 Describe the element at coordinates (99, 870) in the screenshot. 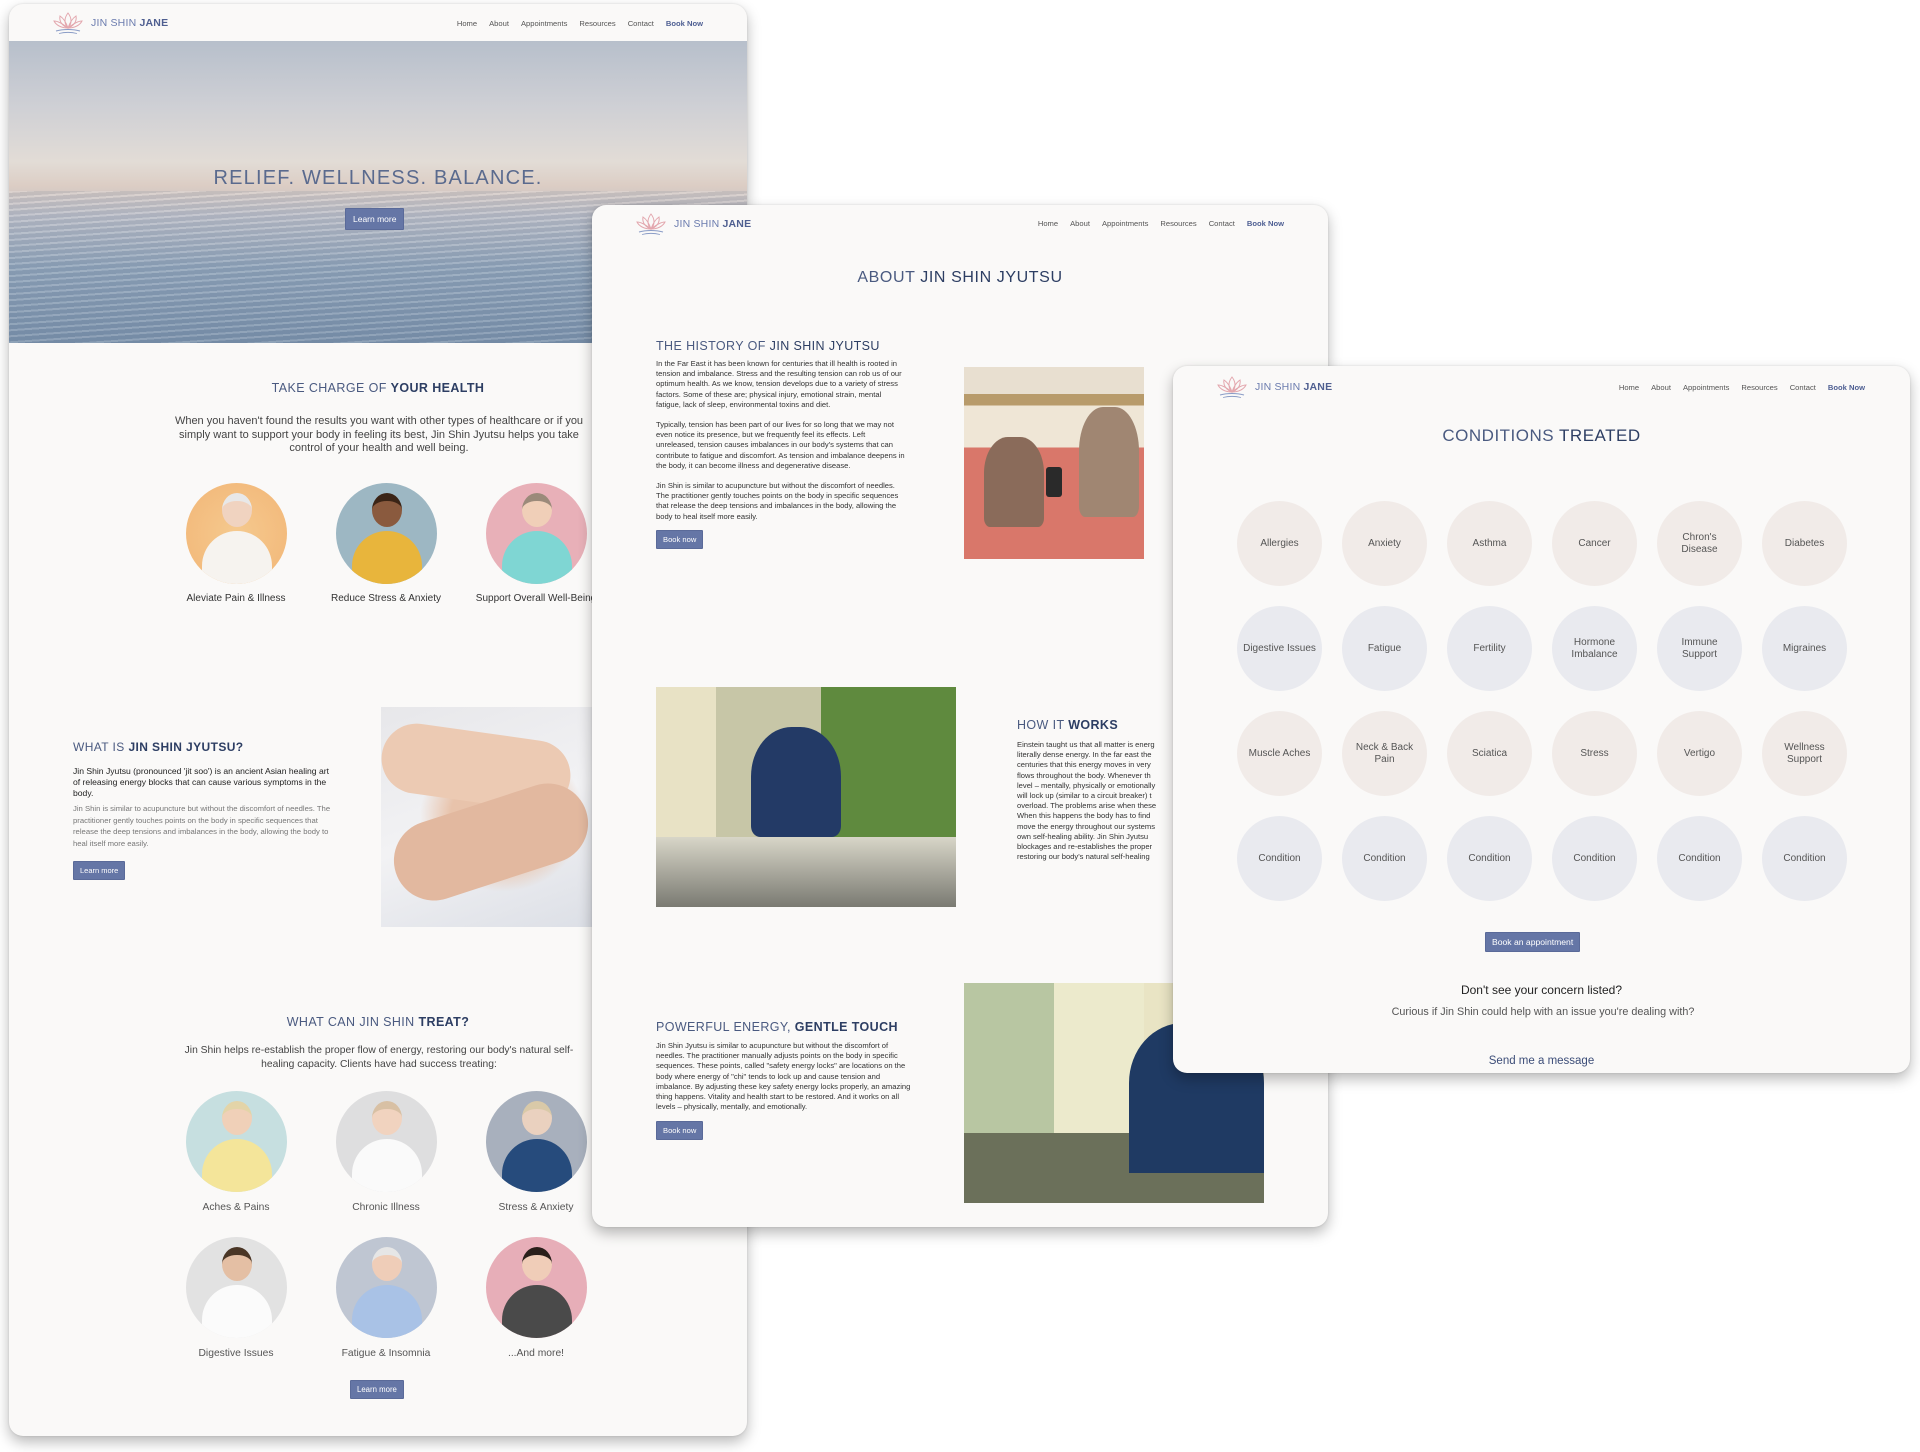

I see `what-is-learn-more-button: Learn more` at that location.